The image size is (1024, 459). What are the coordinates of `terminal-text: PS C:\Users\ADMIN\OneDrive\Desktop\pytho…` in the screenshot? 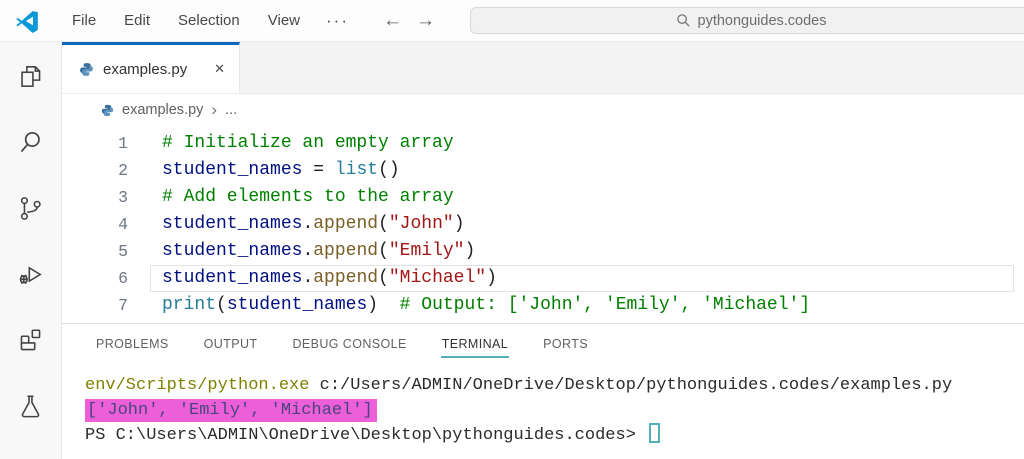 It's located at (366, 435).